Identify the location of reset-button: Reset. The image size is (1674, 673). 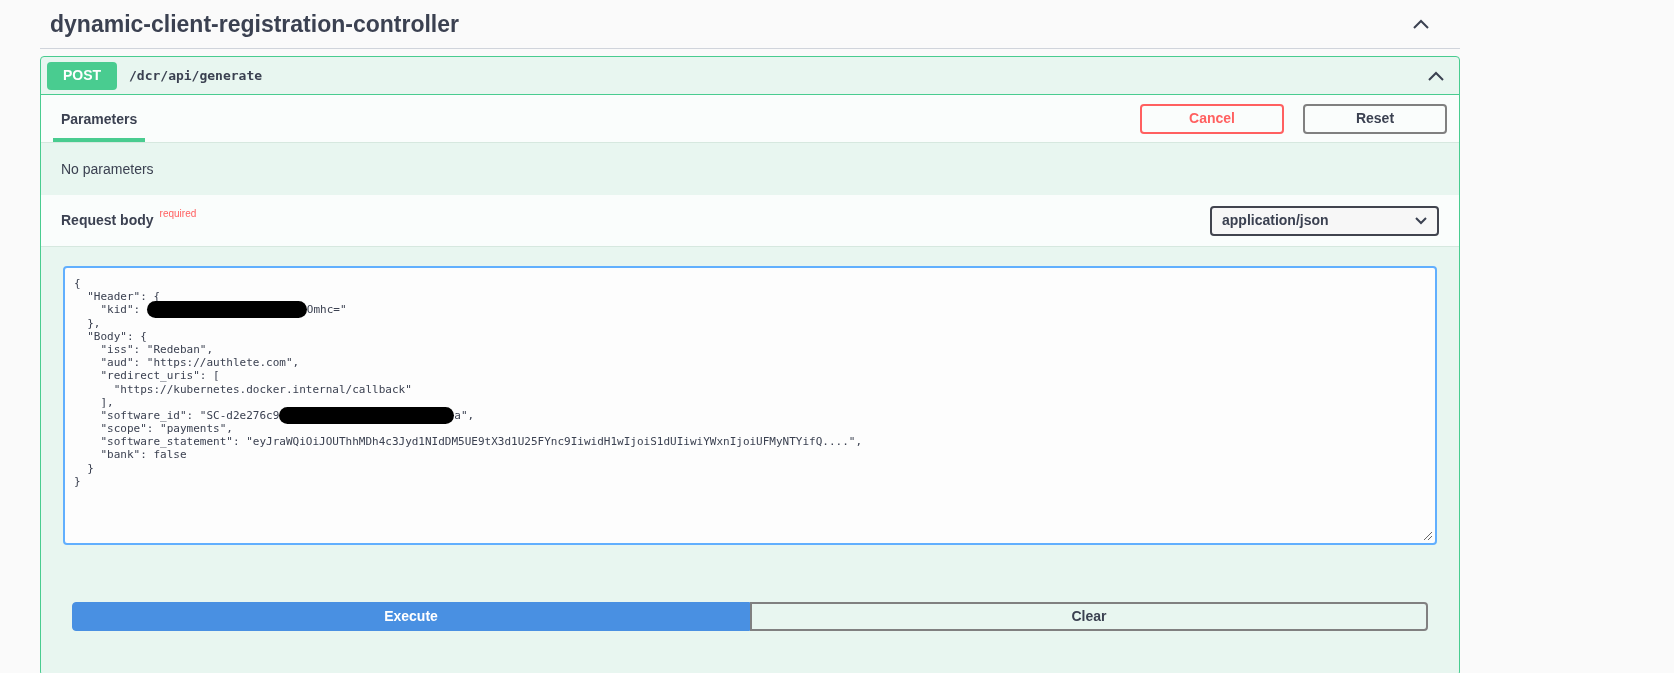
(1375, 118).